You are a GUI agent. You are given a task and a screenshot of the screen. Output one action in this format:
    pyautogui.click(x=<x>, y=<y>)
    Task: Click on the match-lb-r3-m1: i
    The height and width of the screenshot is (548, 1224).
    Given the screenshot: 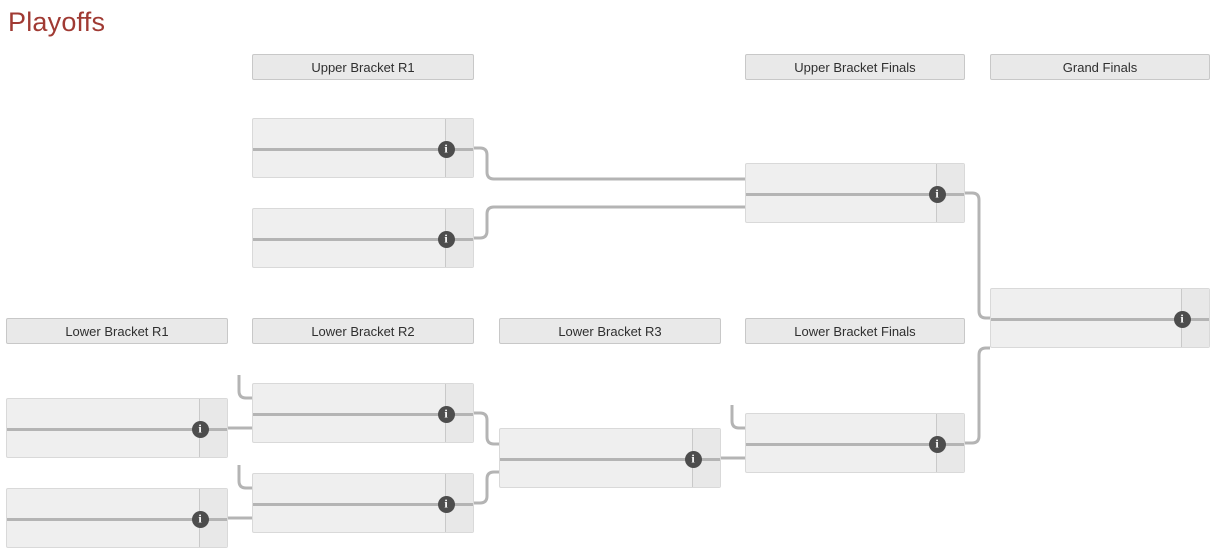 What is the action you would take?
    pyautogui.click(x=610, y=458)
    